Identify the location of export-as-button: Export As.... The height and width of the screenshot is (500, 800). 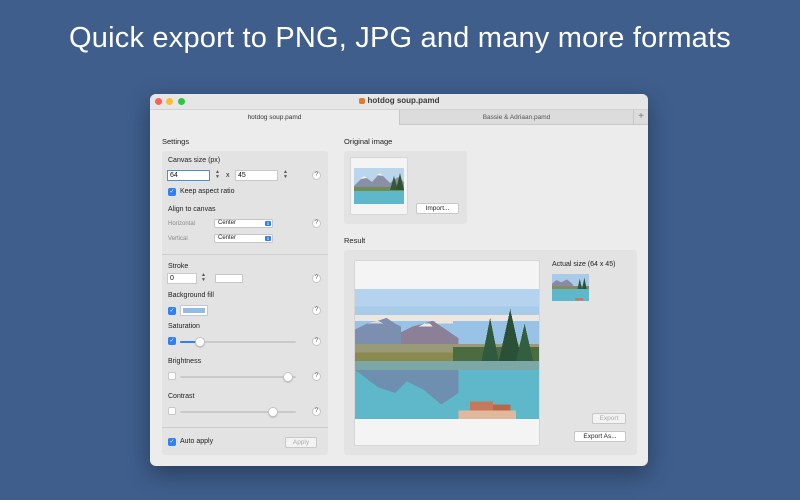
(600, 436).